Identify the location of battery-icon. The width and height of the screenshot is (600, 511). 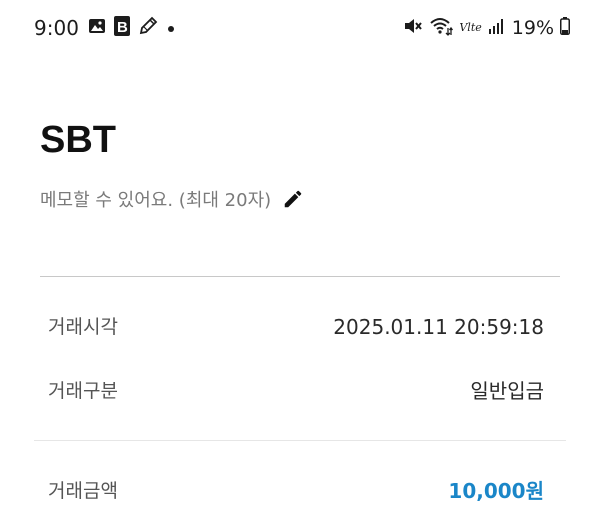
(565, 28).